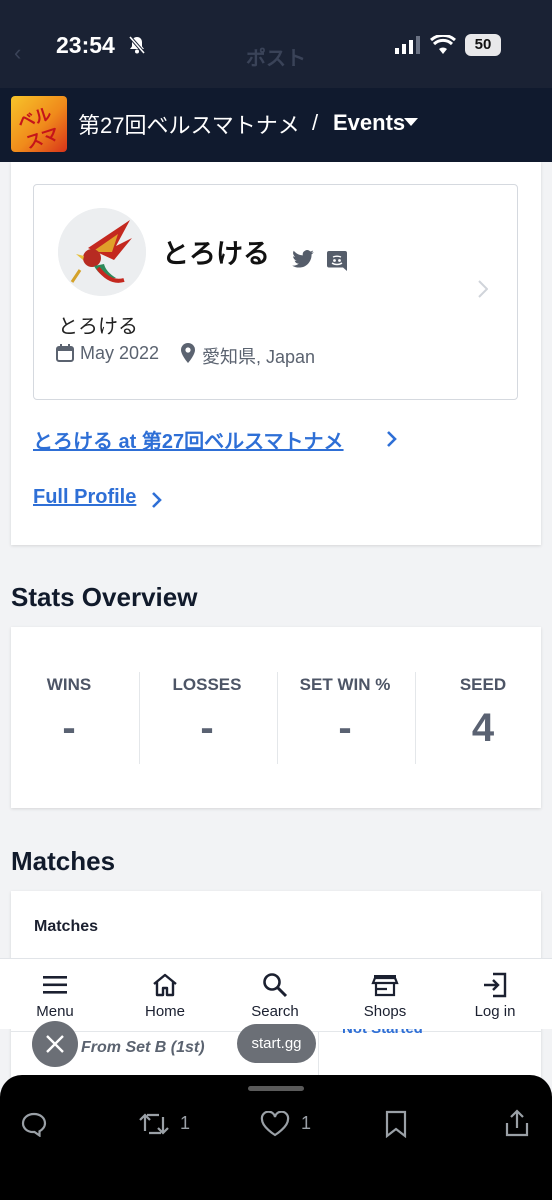 Image resolution: width=552 pixels, height=1200 pixels. What do you see at coordinates (275, 1124) in the screenshot?
I see `like-icon` at bounding box center [275, 1124].